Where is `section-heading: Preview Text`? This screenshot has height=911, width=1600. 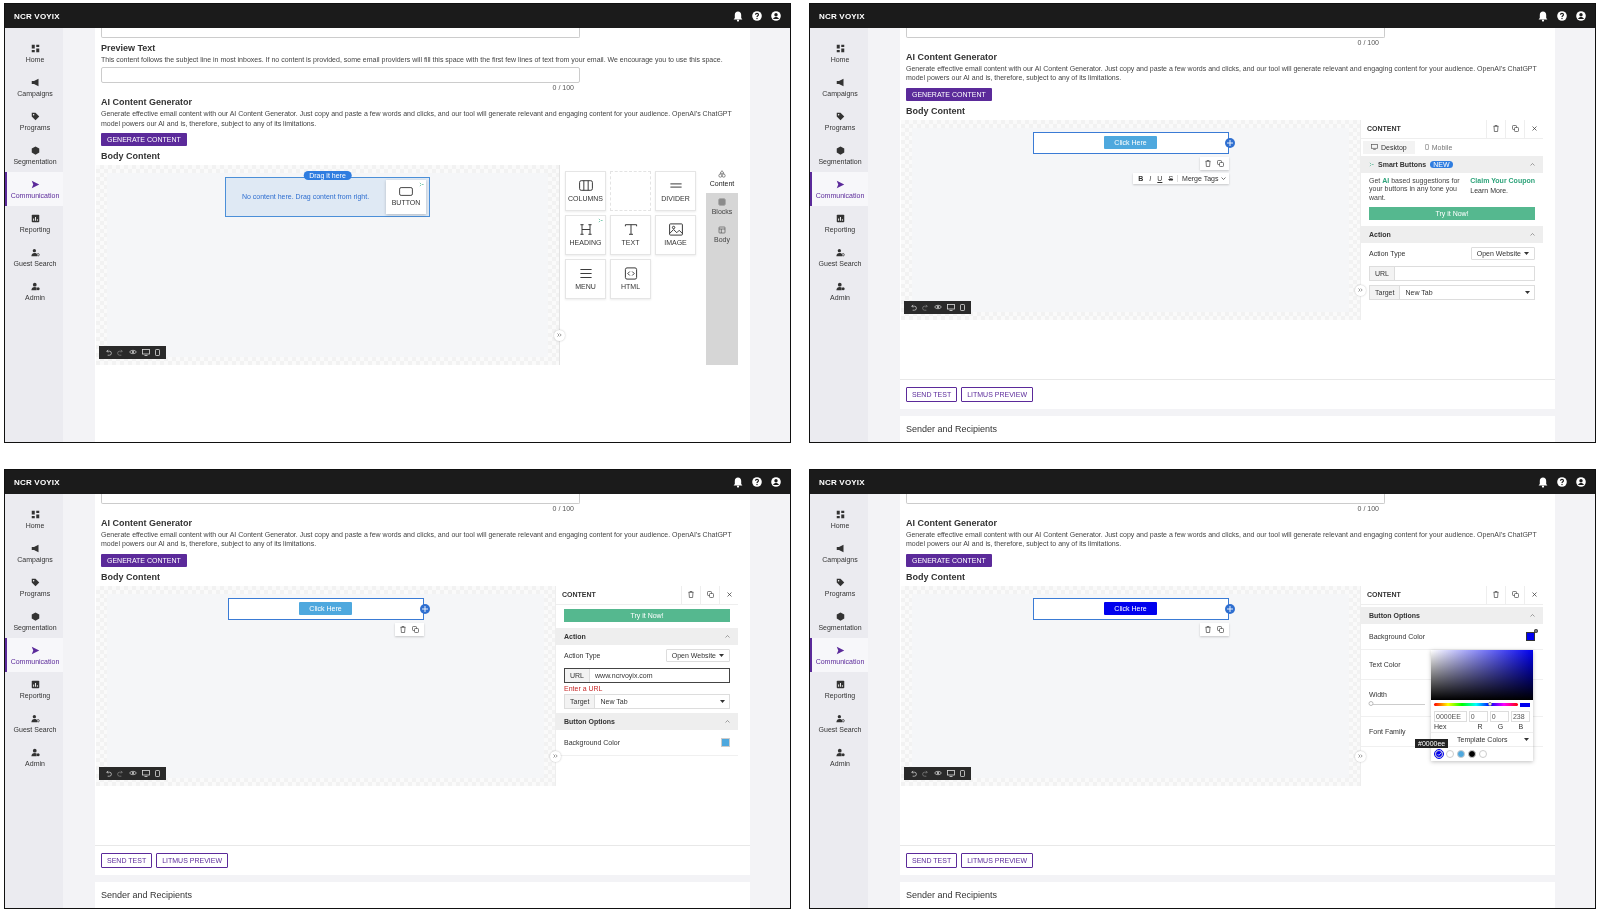 section-heading: Preview Text is located at coordinates (129, 48).